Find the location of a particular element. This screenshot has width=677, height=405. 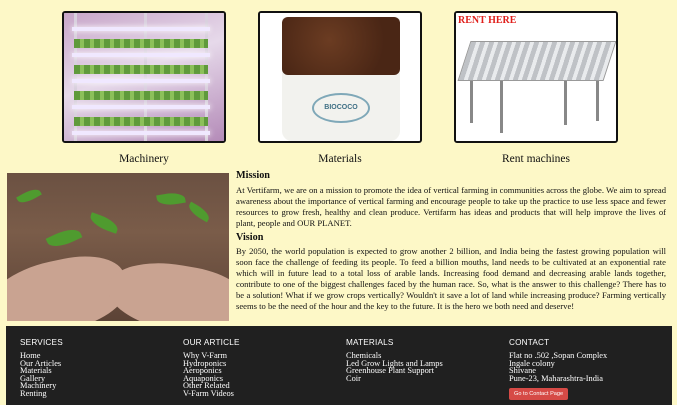

card-machinery: Machinery is located at coordinates (144, 88).